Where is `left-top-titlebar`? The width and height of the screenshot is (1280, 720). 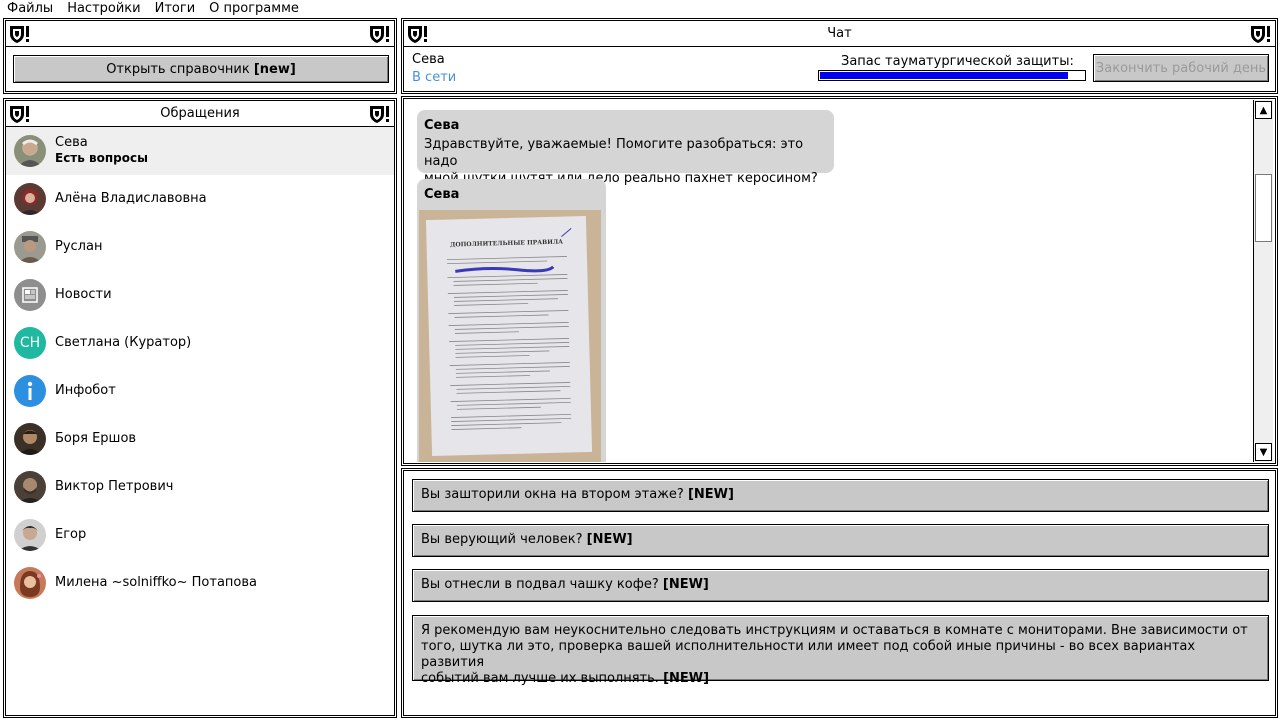 left-top-titlebar is located at coordinates (200, 34).